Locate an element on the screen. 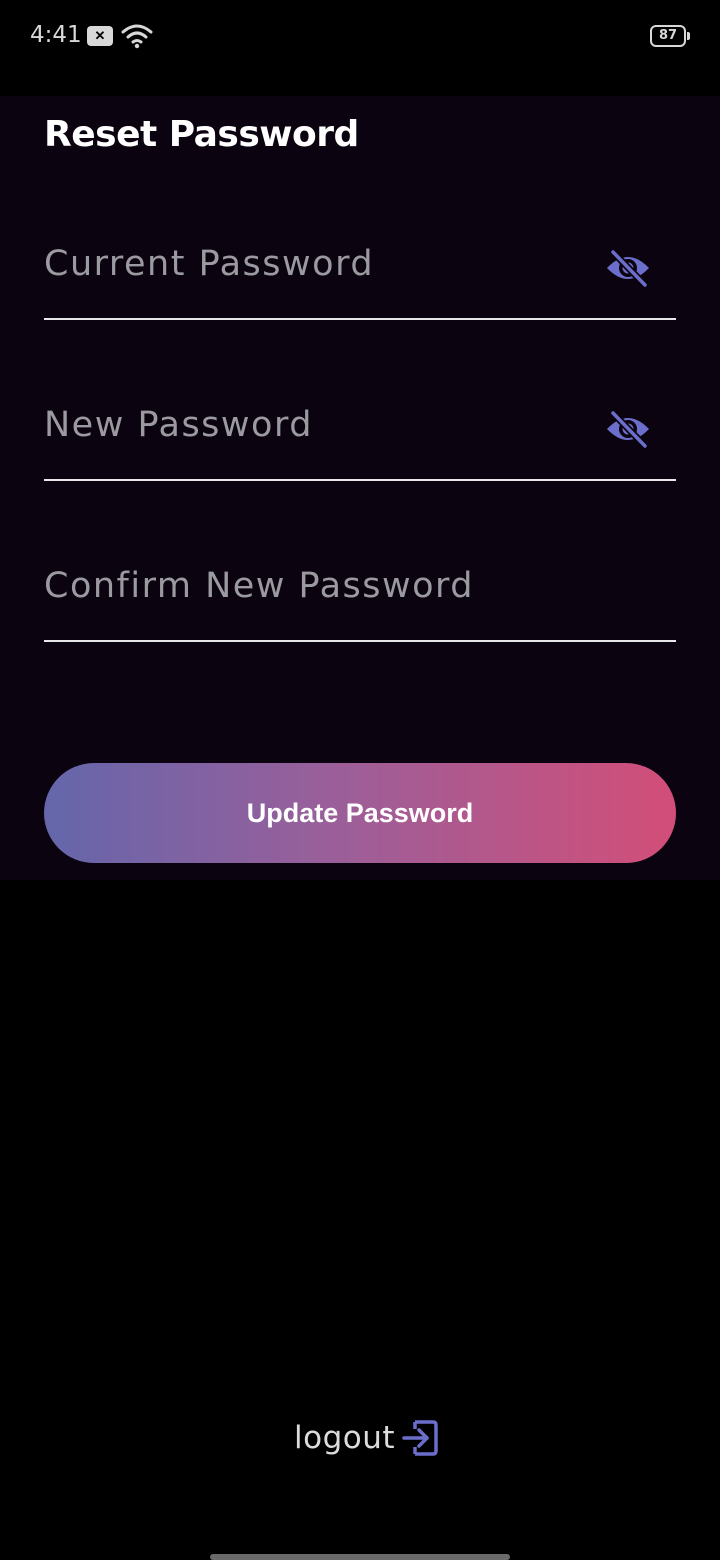 This screenshot has width=720, height=1560. confirm-password-field is located at coordinates (360, 587).